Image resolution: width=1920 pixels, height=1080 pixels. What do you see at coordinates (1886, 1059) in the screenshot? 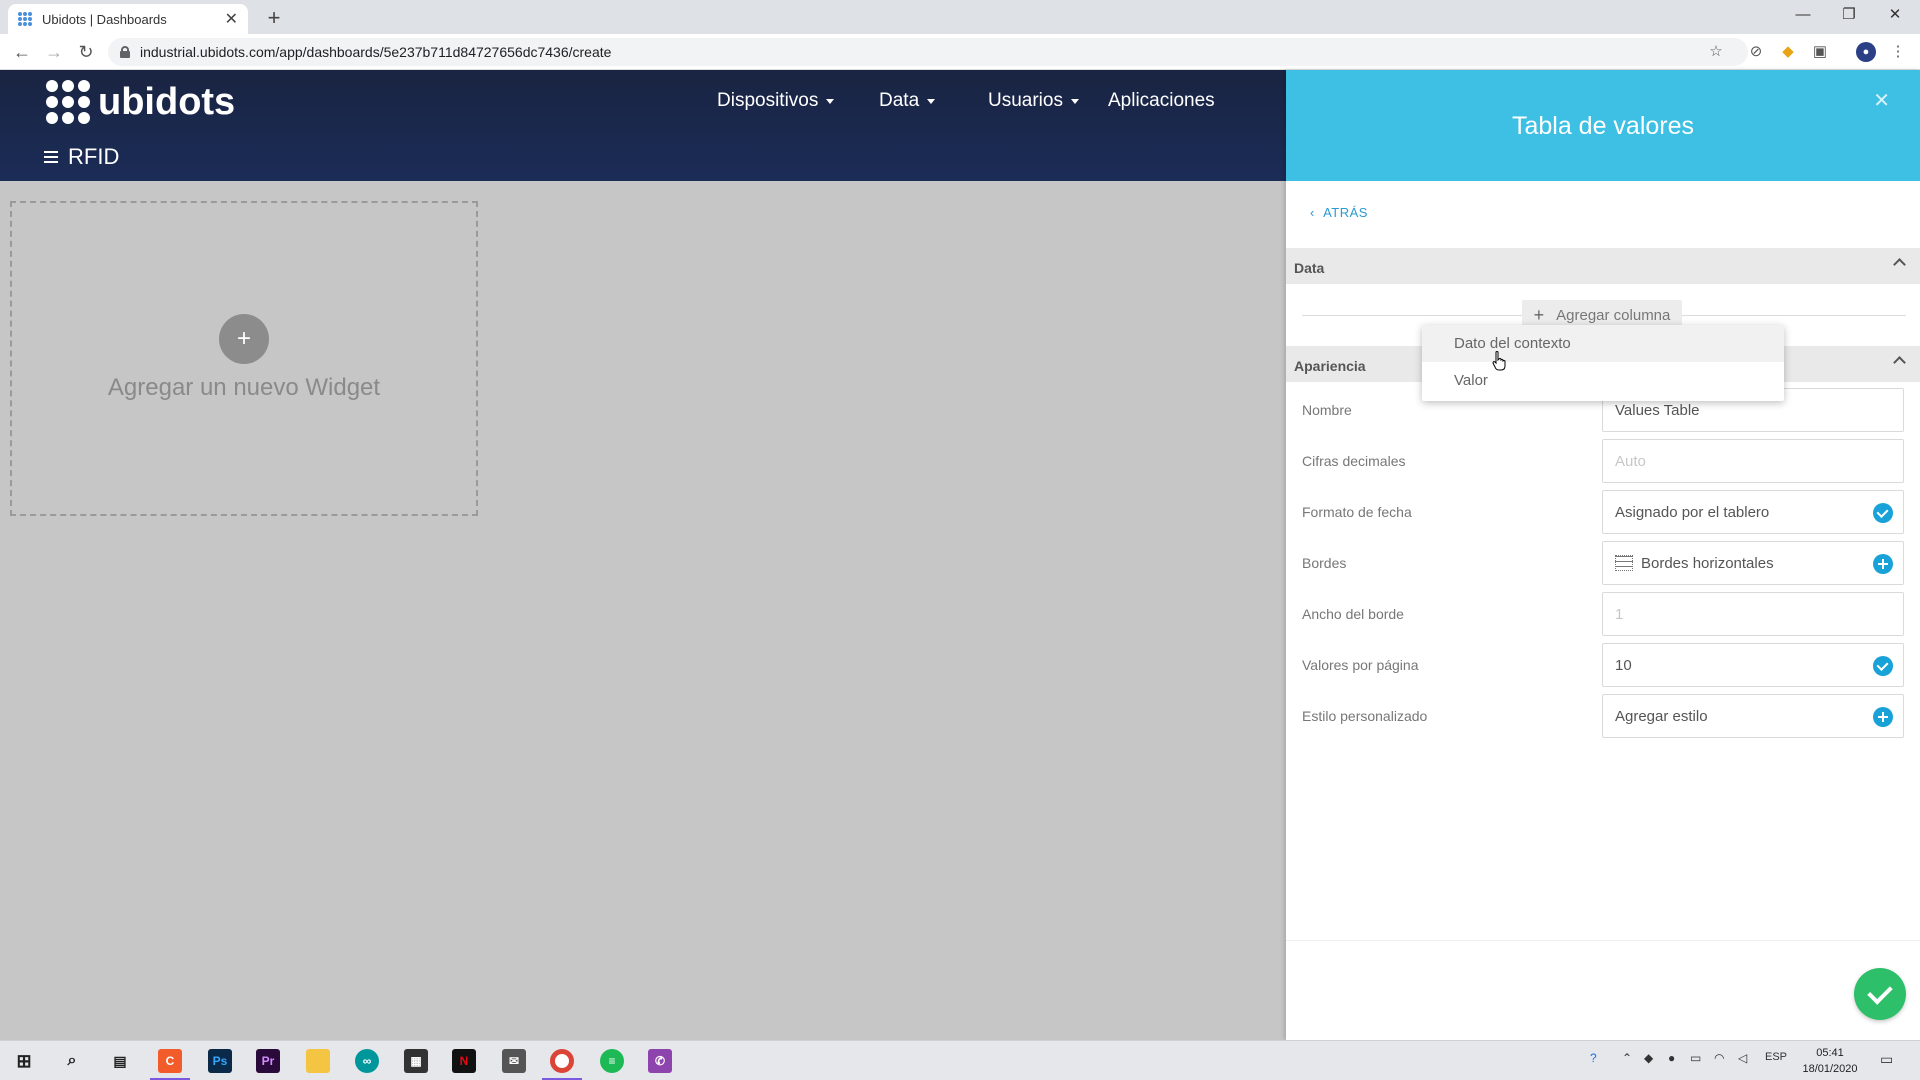
I see `notifications-icon: ▭` at bounding box center [1886, 1059].